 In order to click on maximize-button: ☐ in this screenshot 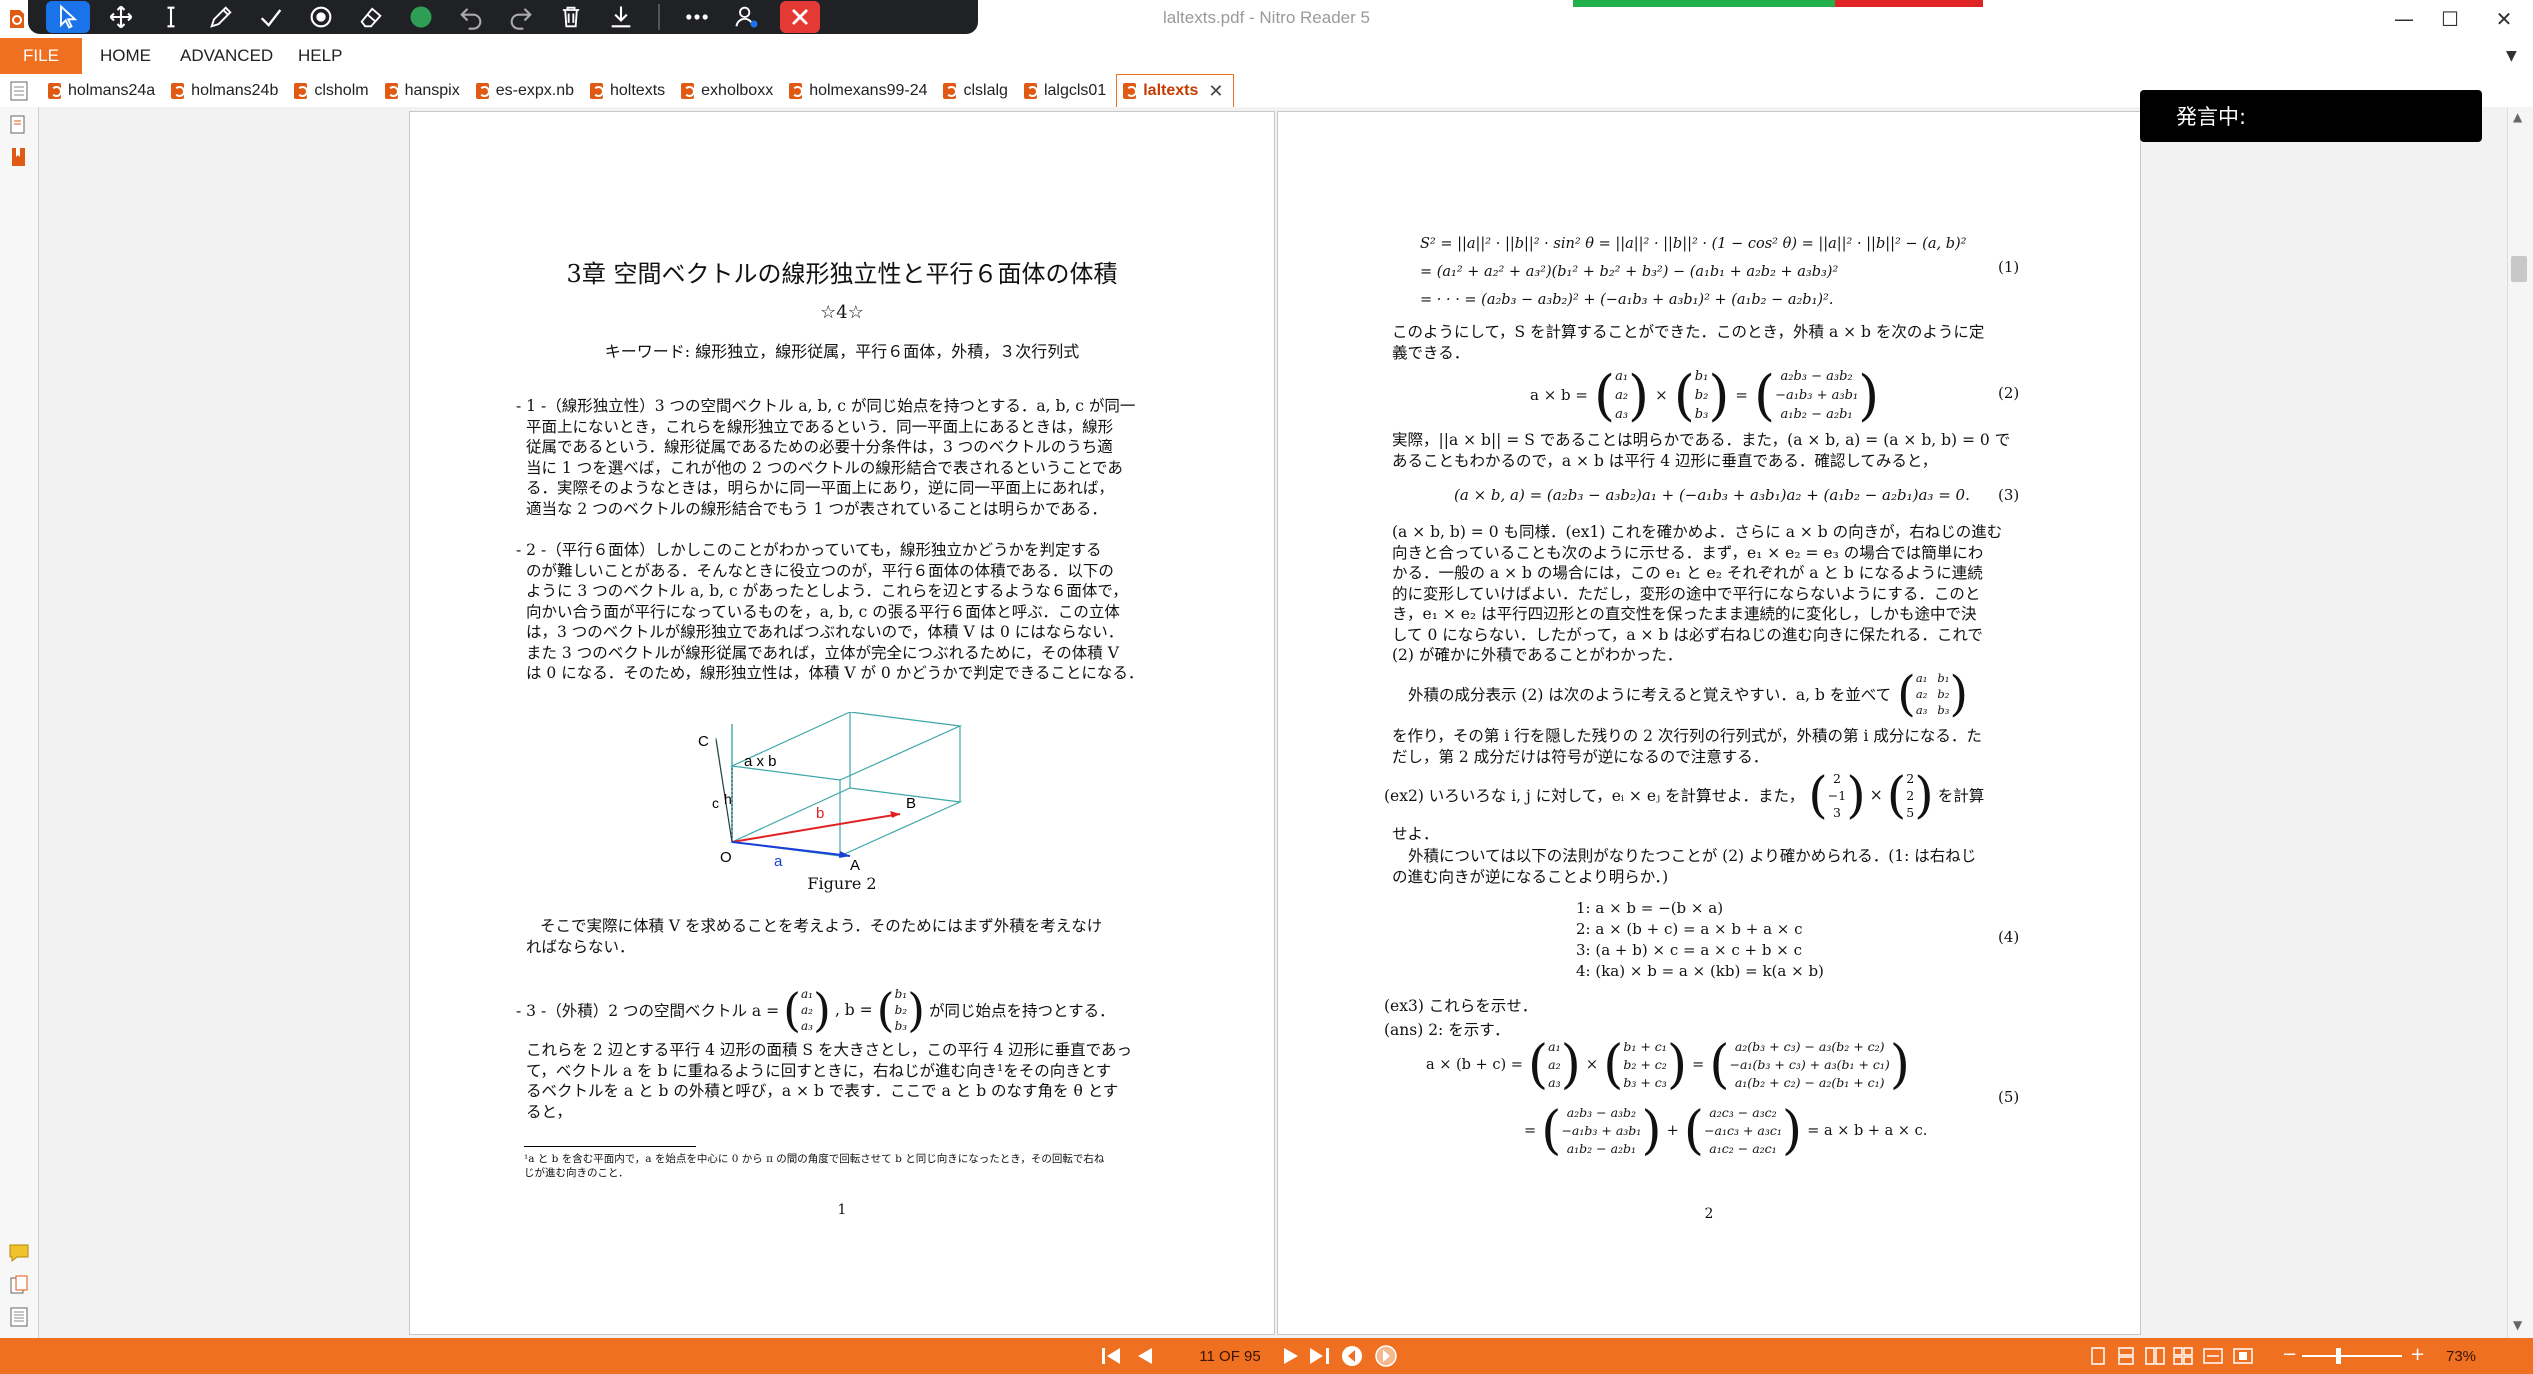, I will do `click(2450, 19)`.